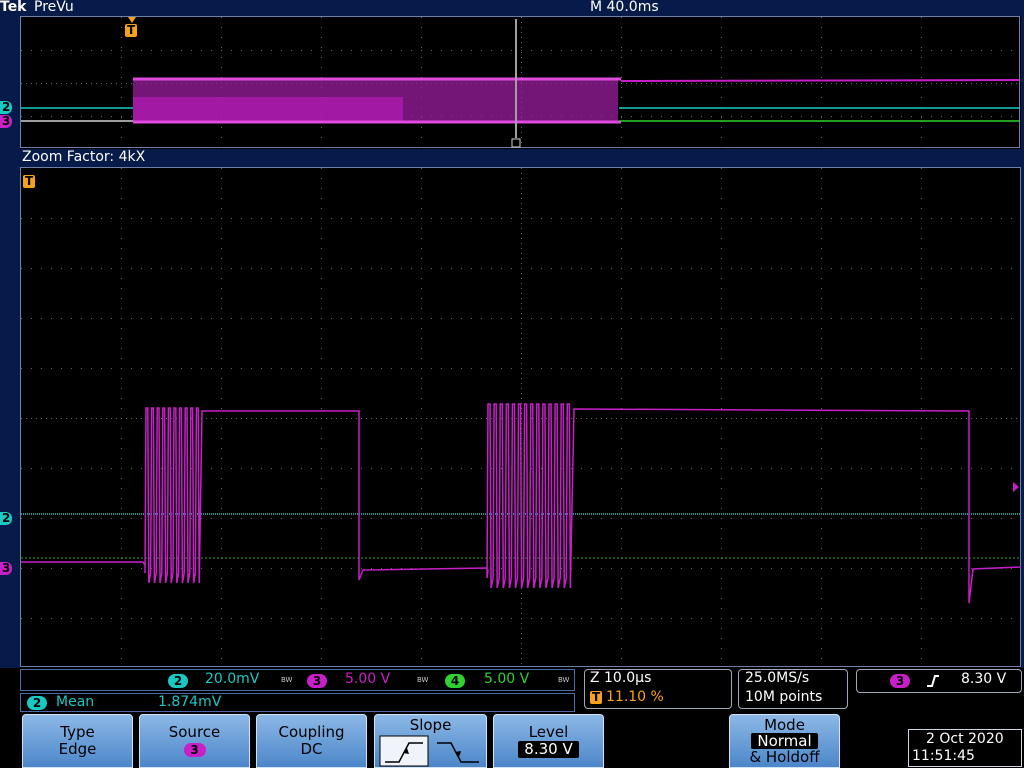 The width and height of the screenshot is (1024, 768). Describe the element at coordinates (784, 741) in the screenshot. I see `trigger-mode-button: Mode Normal & Holdoff` at that location.